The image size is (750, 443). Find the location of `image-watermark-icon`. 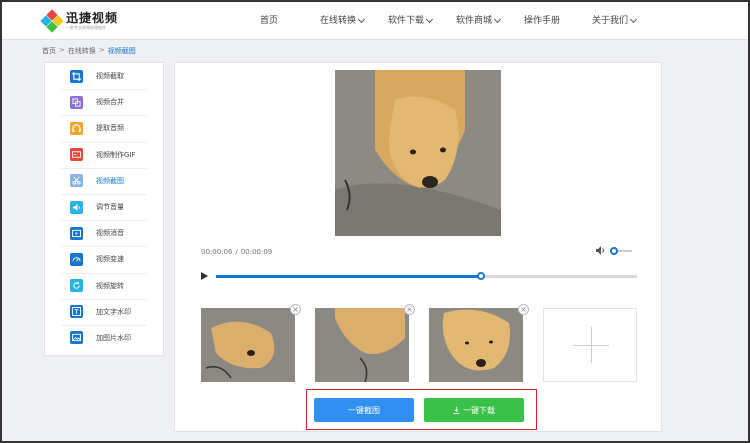

image-watermark-icon is located at coordinates (76, 338).